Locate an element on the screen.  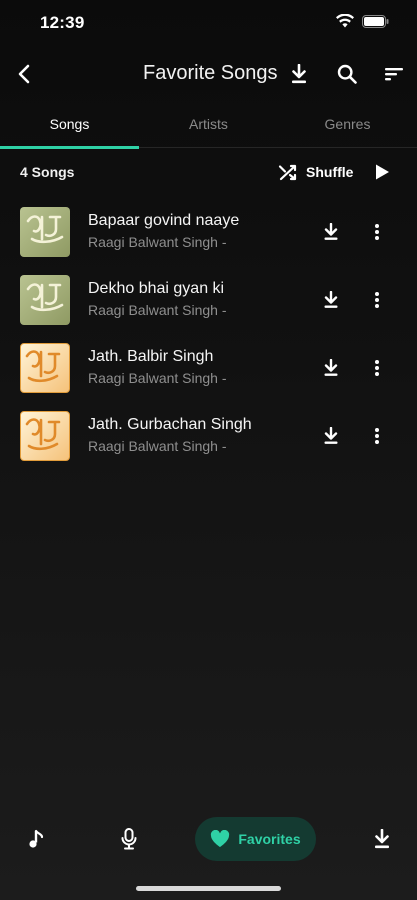
tab-songs: Songs is located at coordinates (69, 127).